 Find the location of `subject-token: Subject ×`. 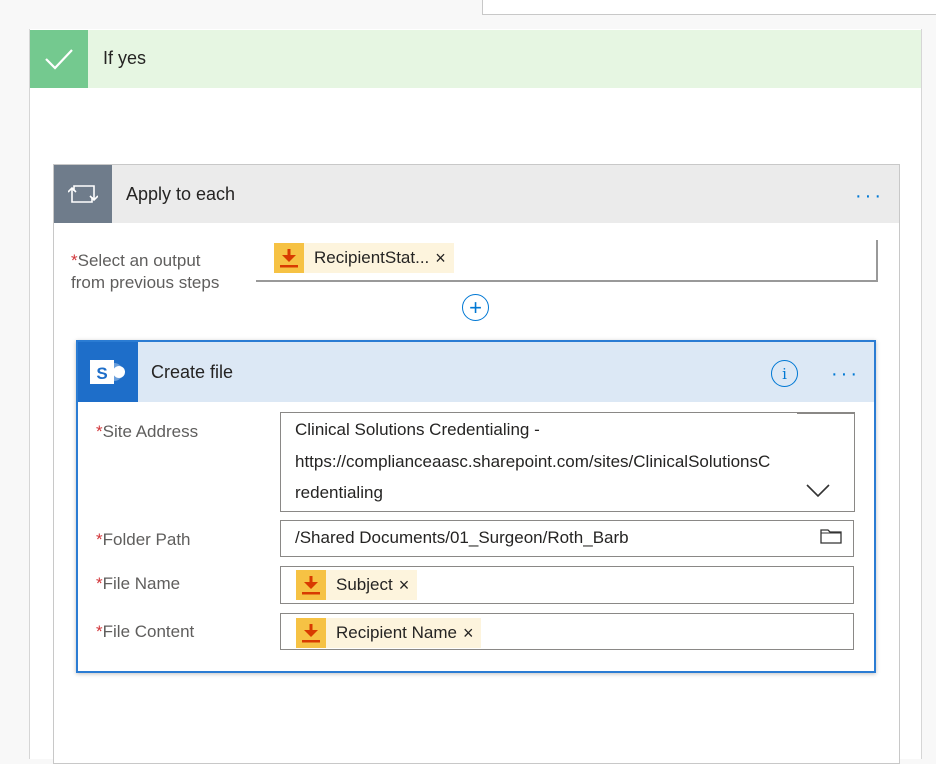

subject-token: Subject × is located at coordinates (357, 585).